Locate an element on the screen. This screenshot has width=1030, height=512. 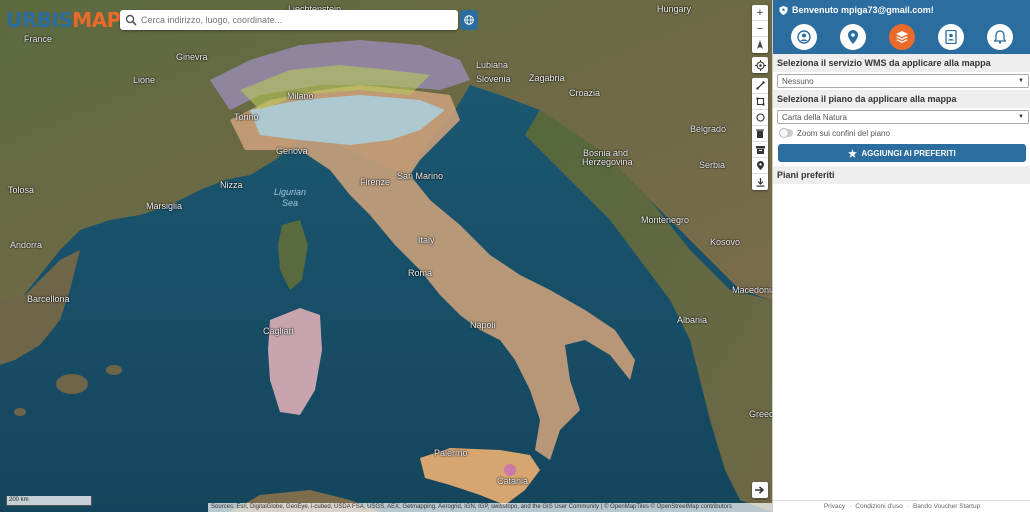
privacy-link: Privacy is located at coordinates (834, 506).